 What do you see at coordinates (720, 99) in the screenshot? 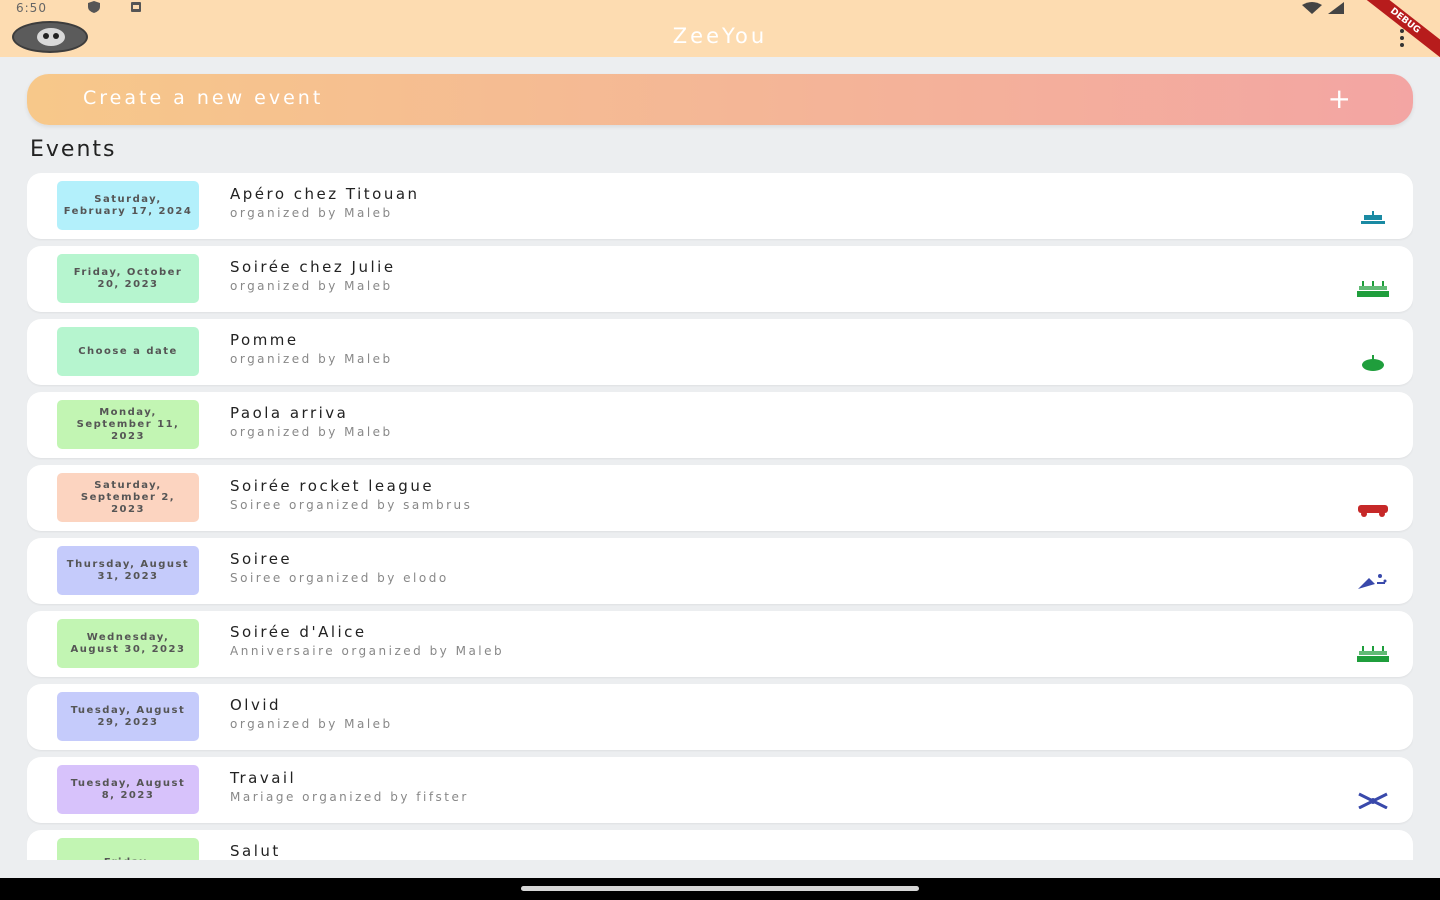
I see `create-event-button: Create a new event +` at bounding box center [720, 99].